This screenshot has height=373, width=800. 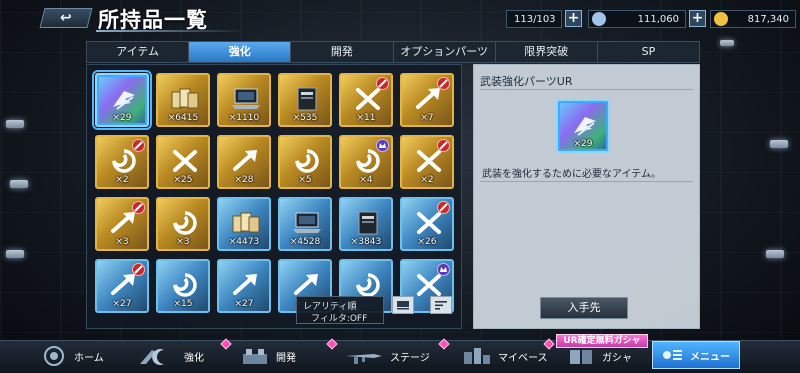 What do you see at coordinates (586, 181) in the screenshot?
I see `divider` at bounding box center [586, 181].